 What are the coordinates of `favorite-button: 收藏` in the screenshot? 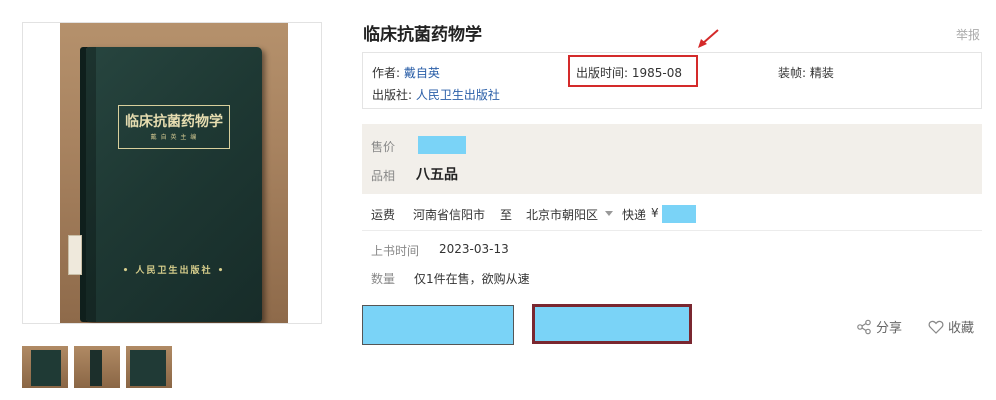 It's located at (951, 326).